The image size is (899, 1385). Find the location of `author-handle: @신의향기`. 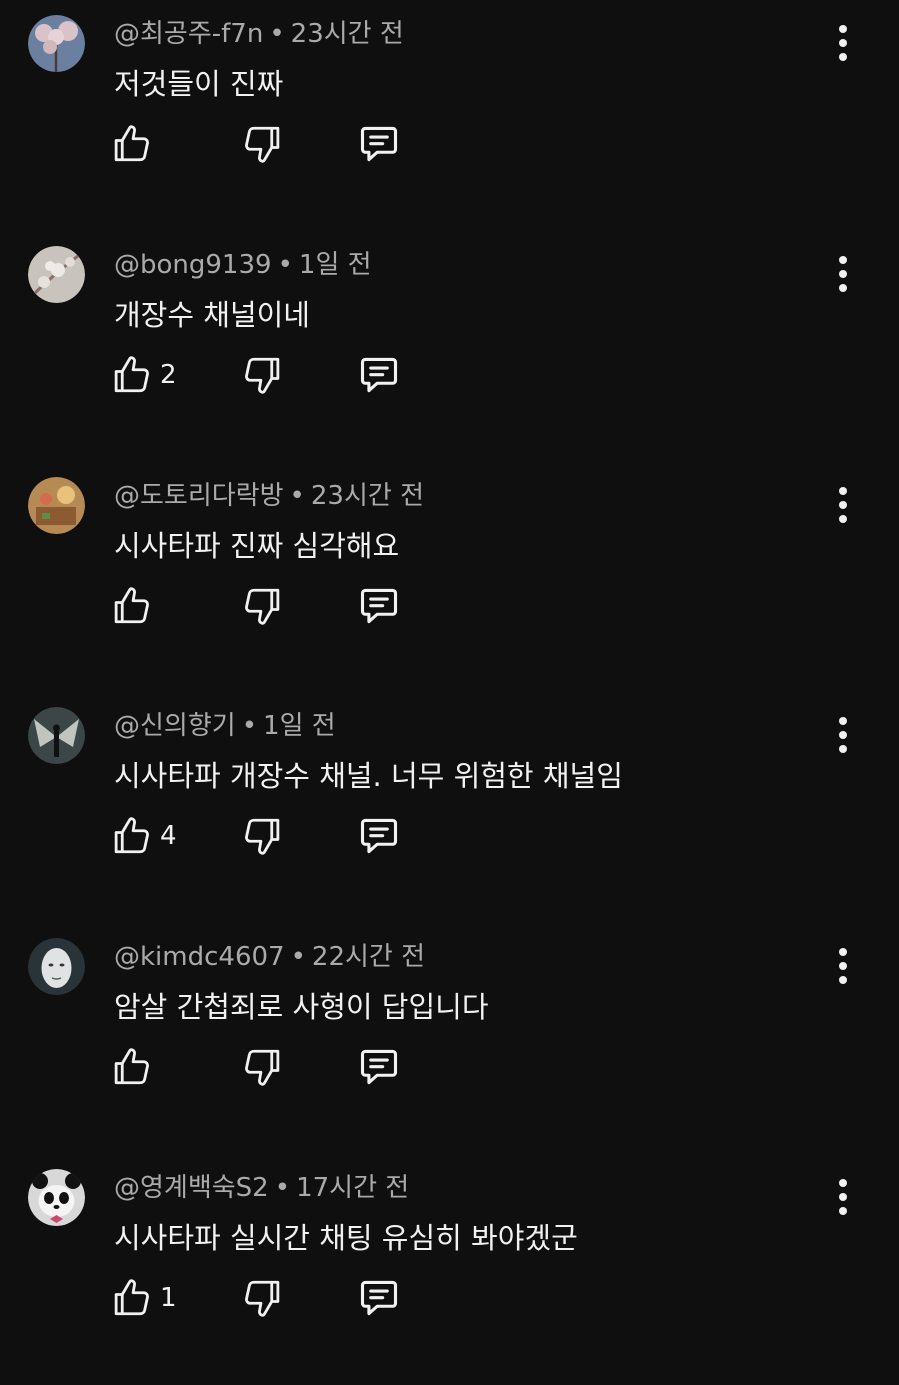

author-handle: @신의향기 is located at coordinates (175, 726).